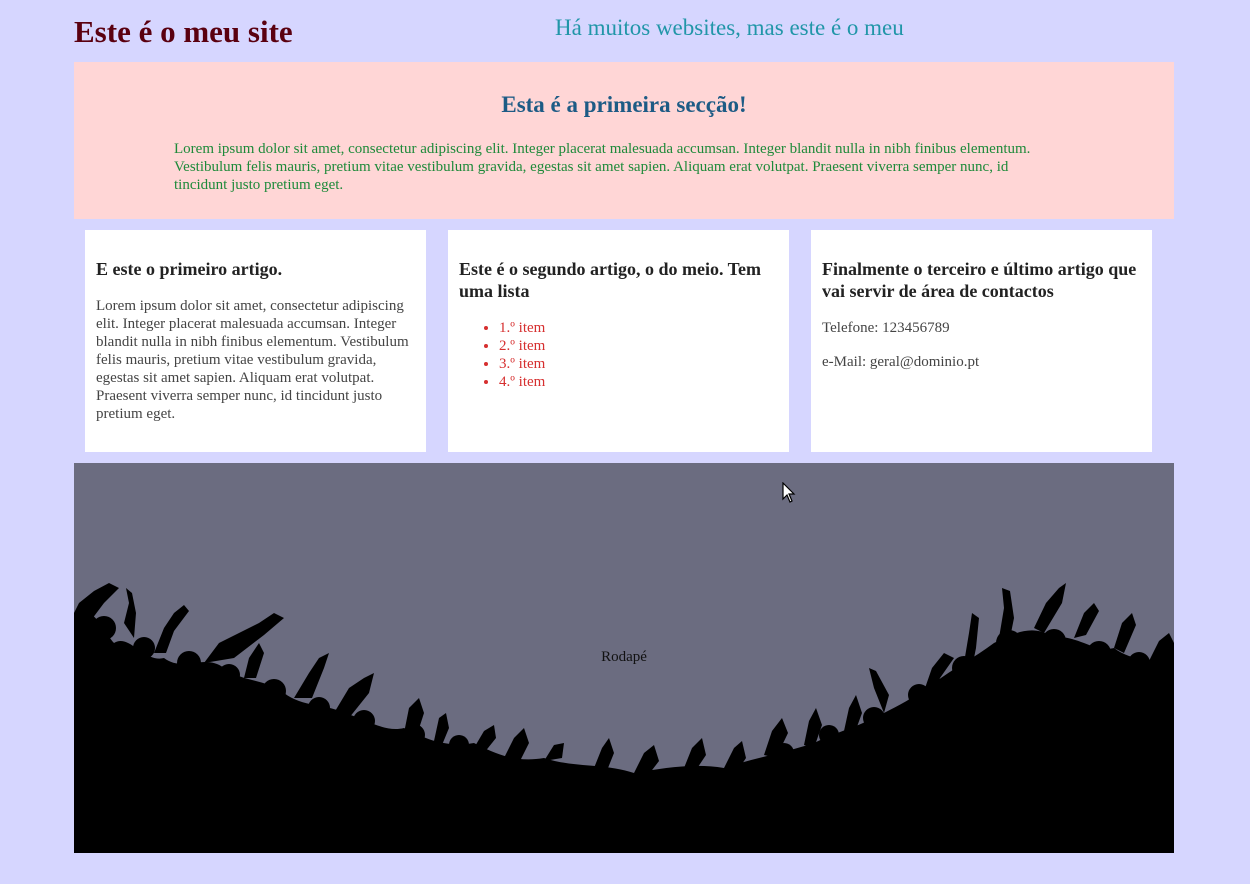 This screenshot has height=884, width=1250. Describe the element at coordinates (638, 328) in the screenshot. I see `list-item: 1.º item` at that location.